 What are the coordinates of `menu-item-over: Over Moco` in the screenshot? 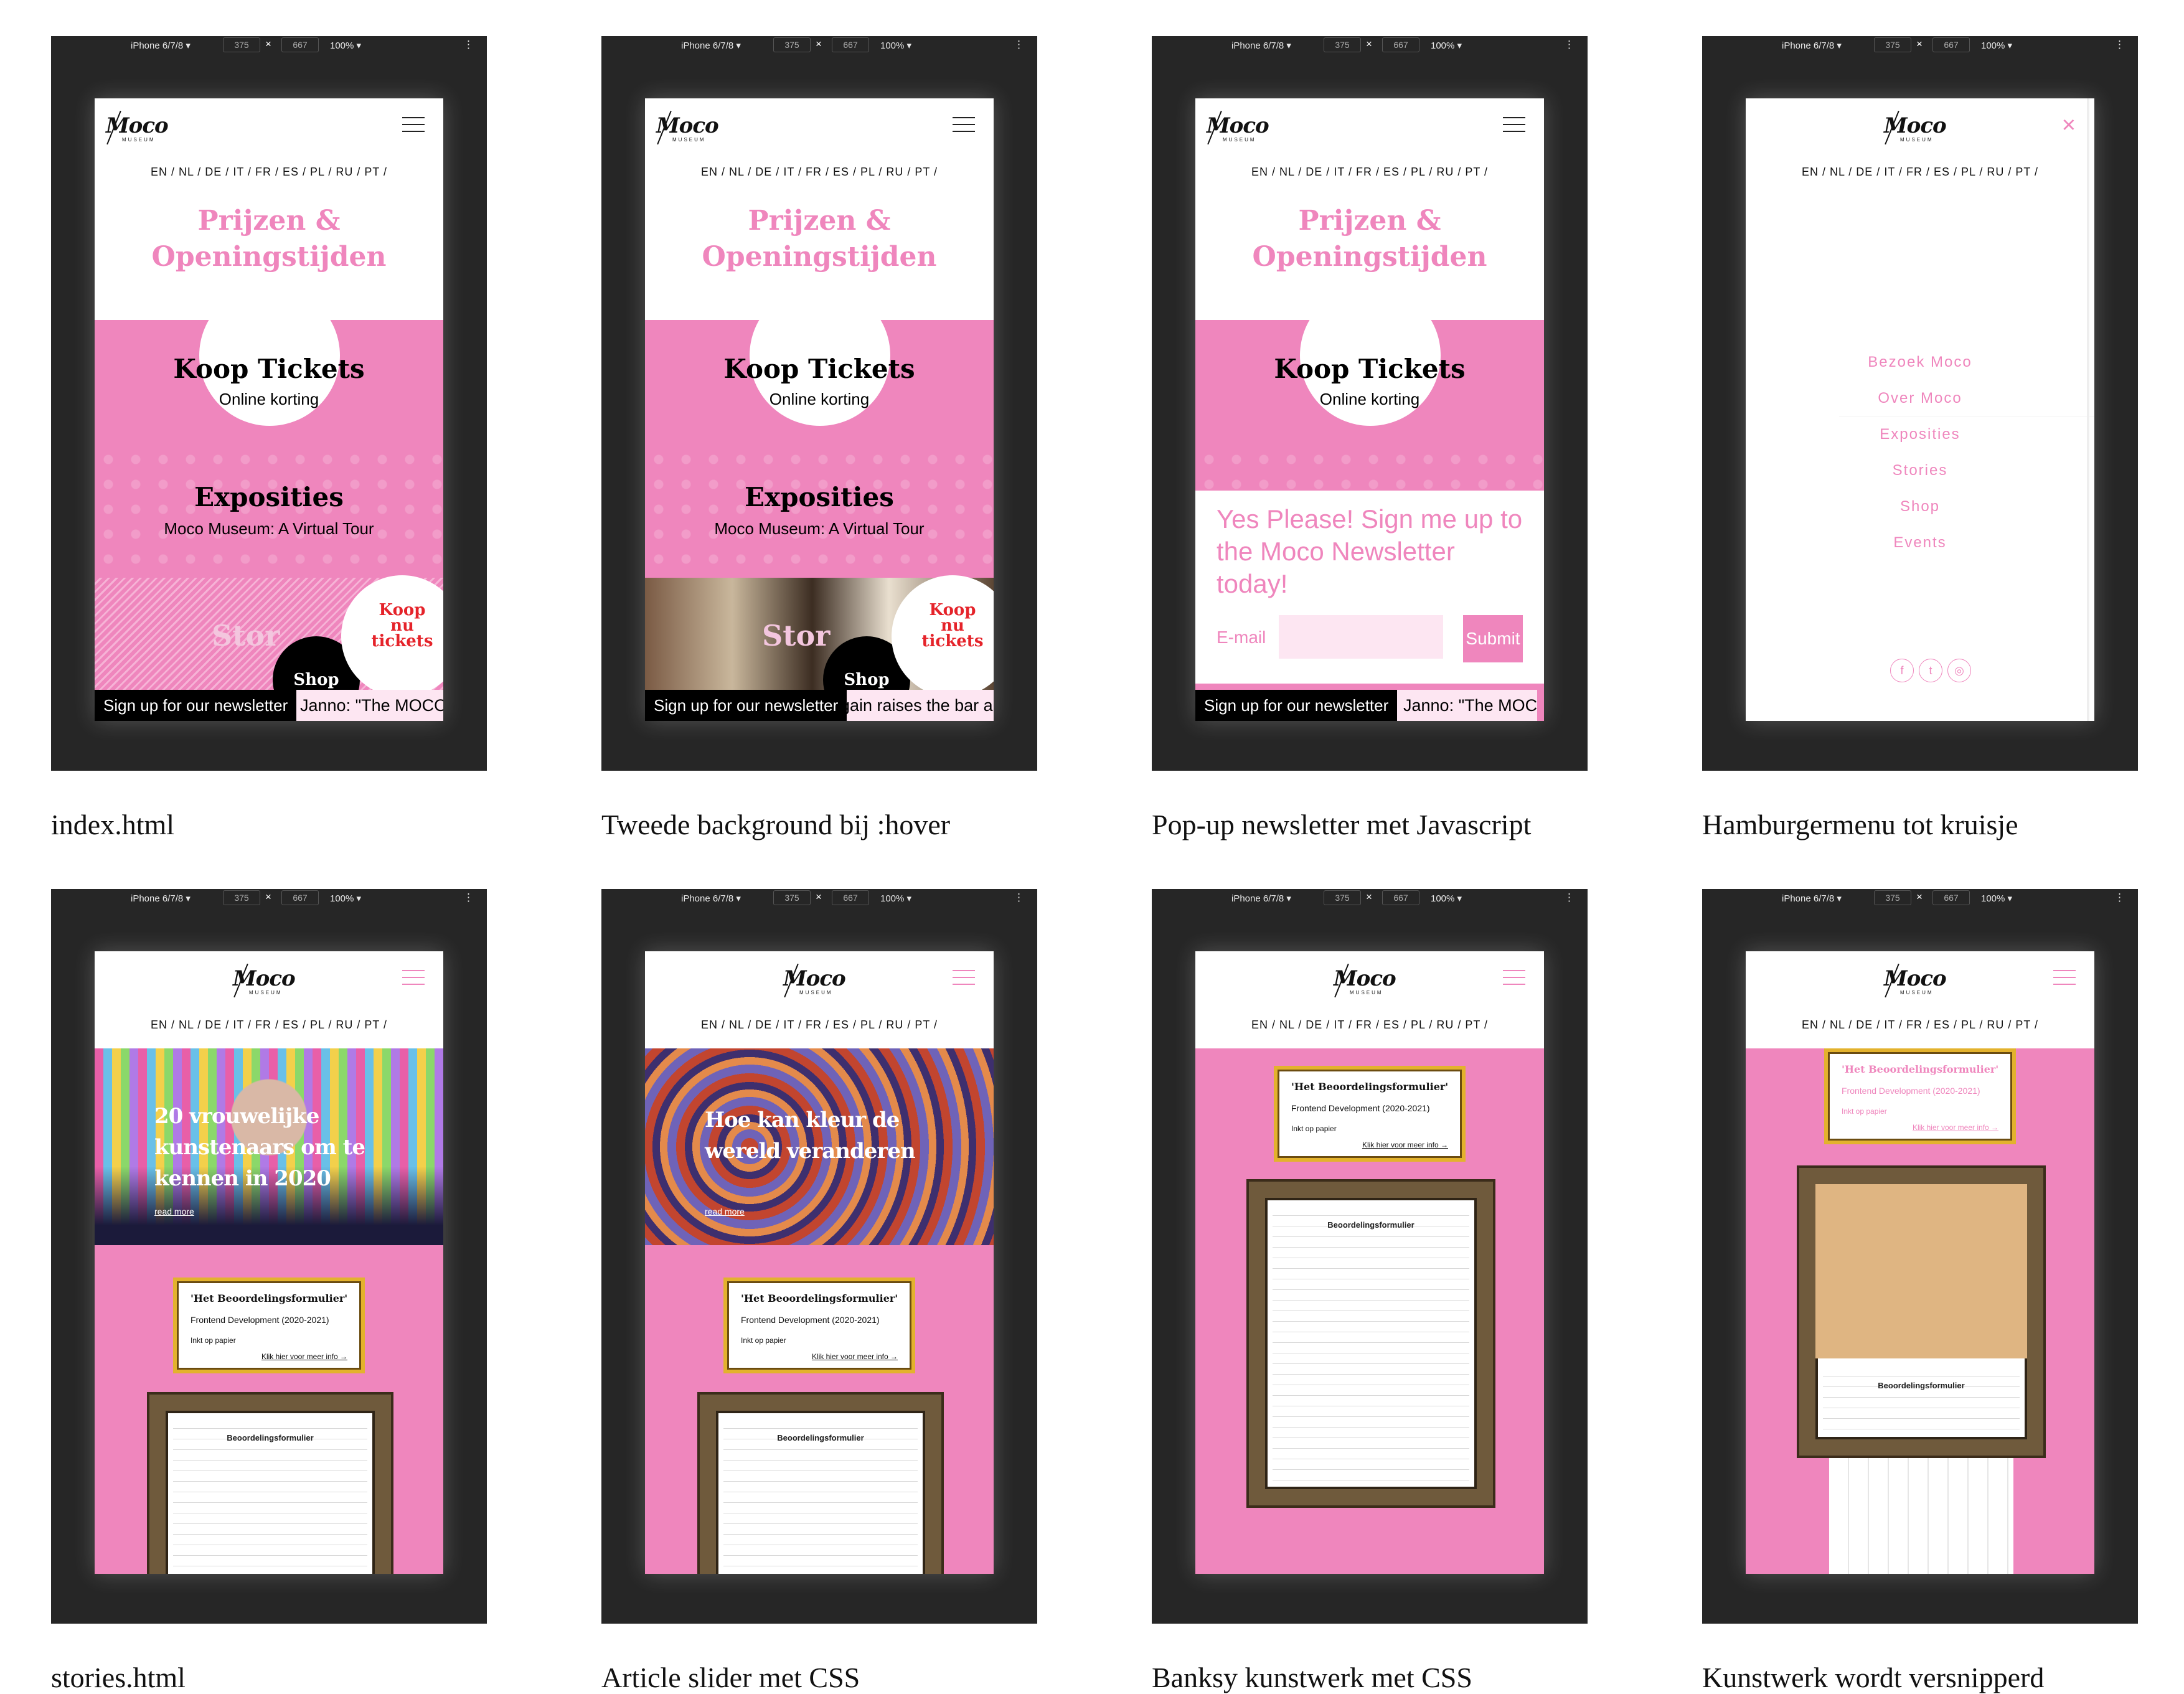 It's located at (1920, 398).